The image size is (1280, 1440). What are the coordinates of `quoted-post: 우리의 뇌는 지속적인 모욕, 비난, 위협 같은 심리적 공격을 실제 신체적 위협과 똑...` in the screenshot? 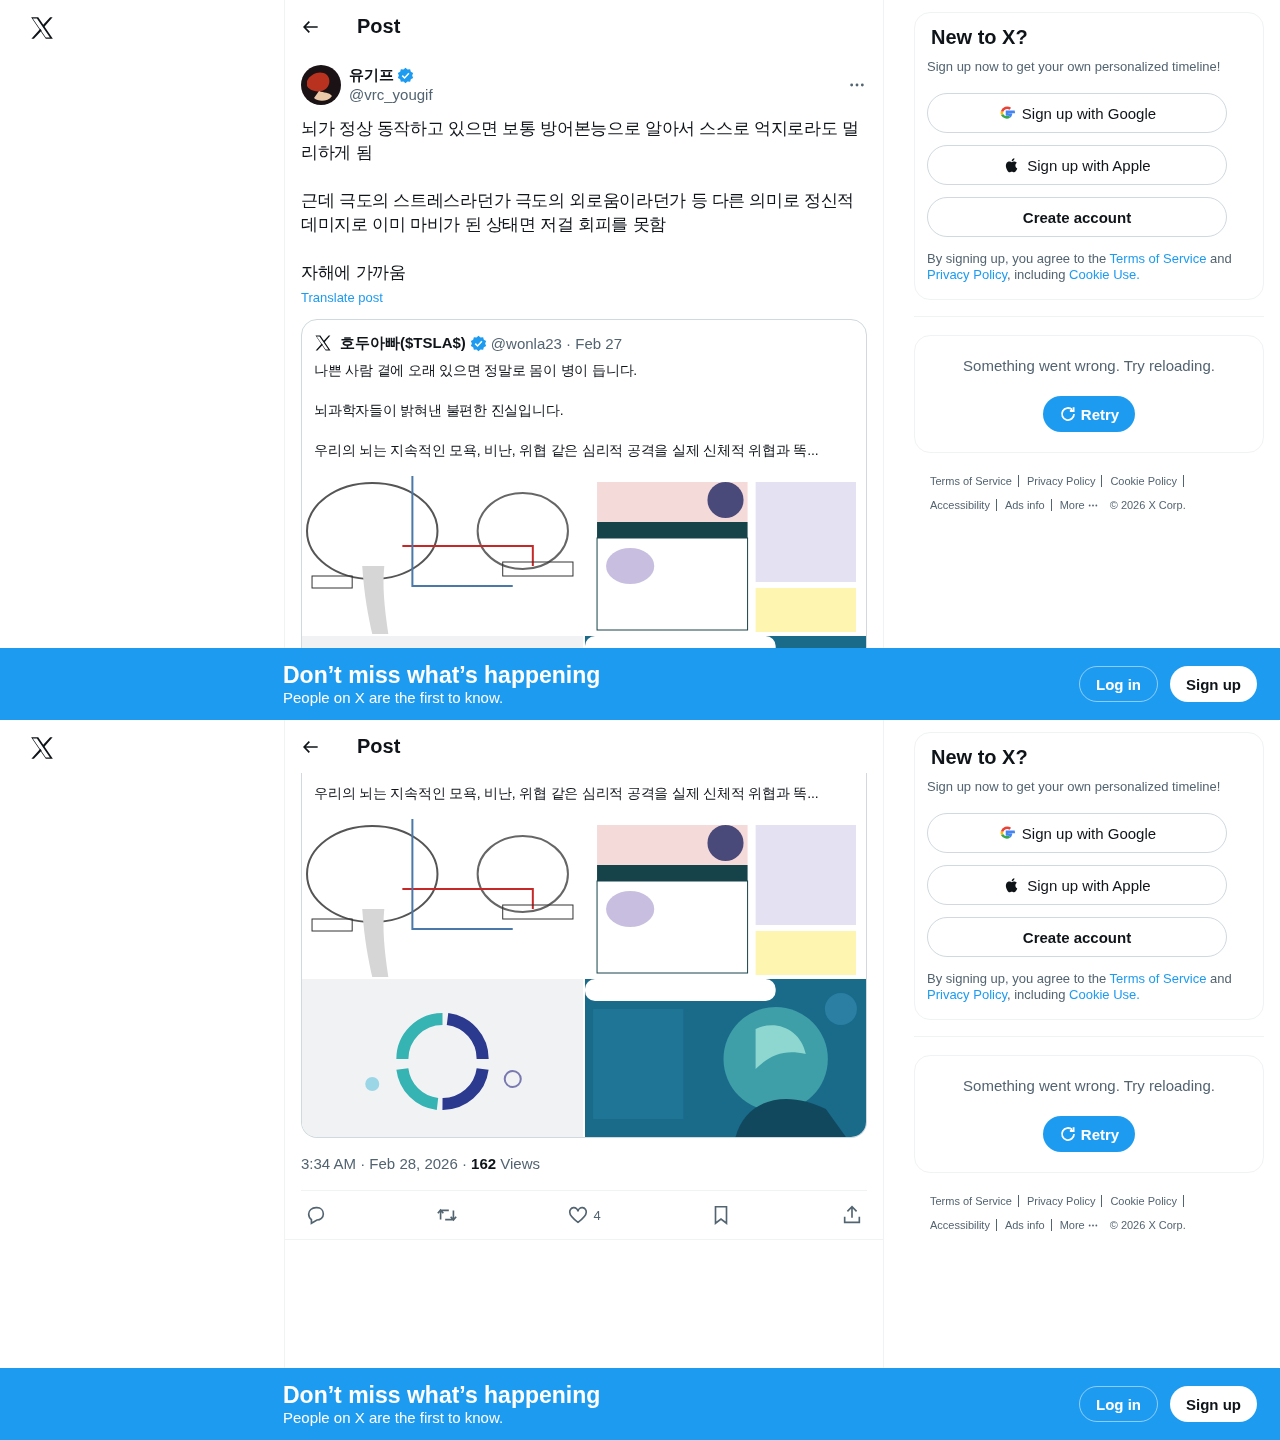 It's located at (584, 955).